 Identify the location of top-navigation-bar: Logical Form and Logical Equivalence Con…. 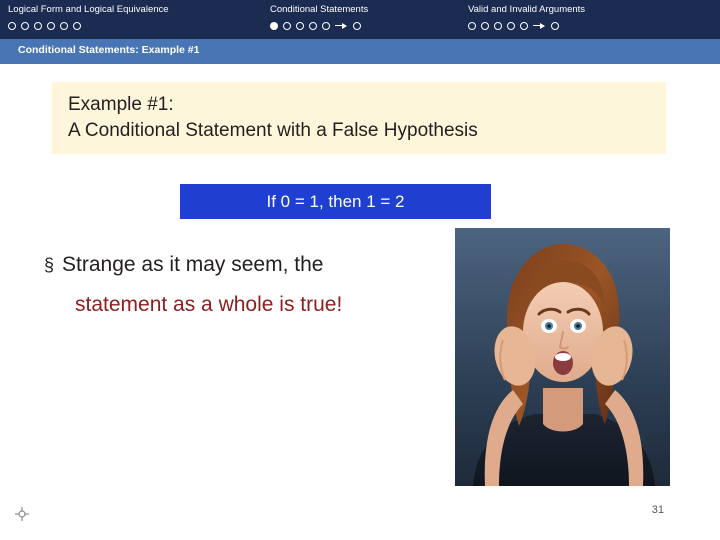
(360, 19).